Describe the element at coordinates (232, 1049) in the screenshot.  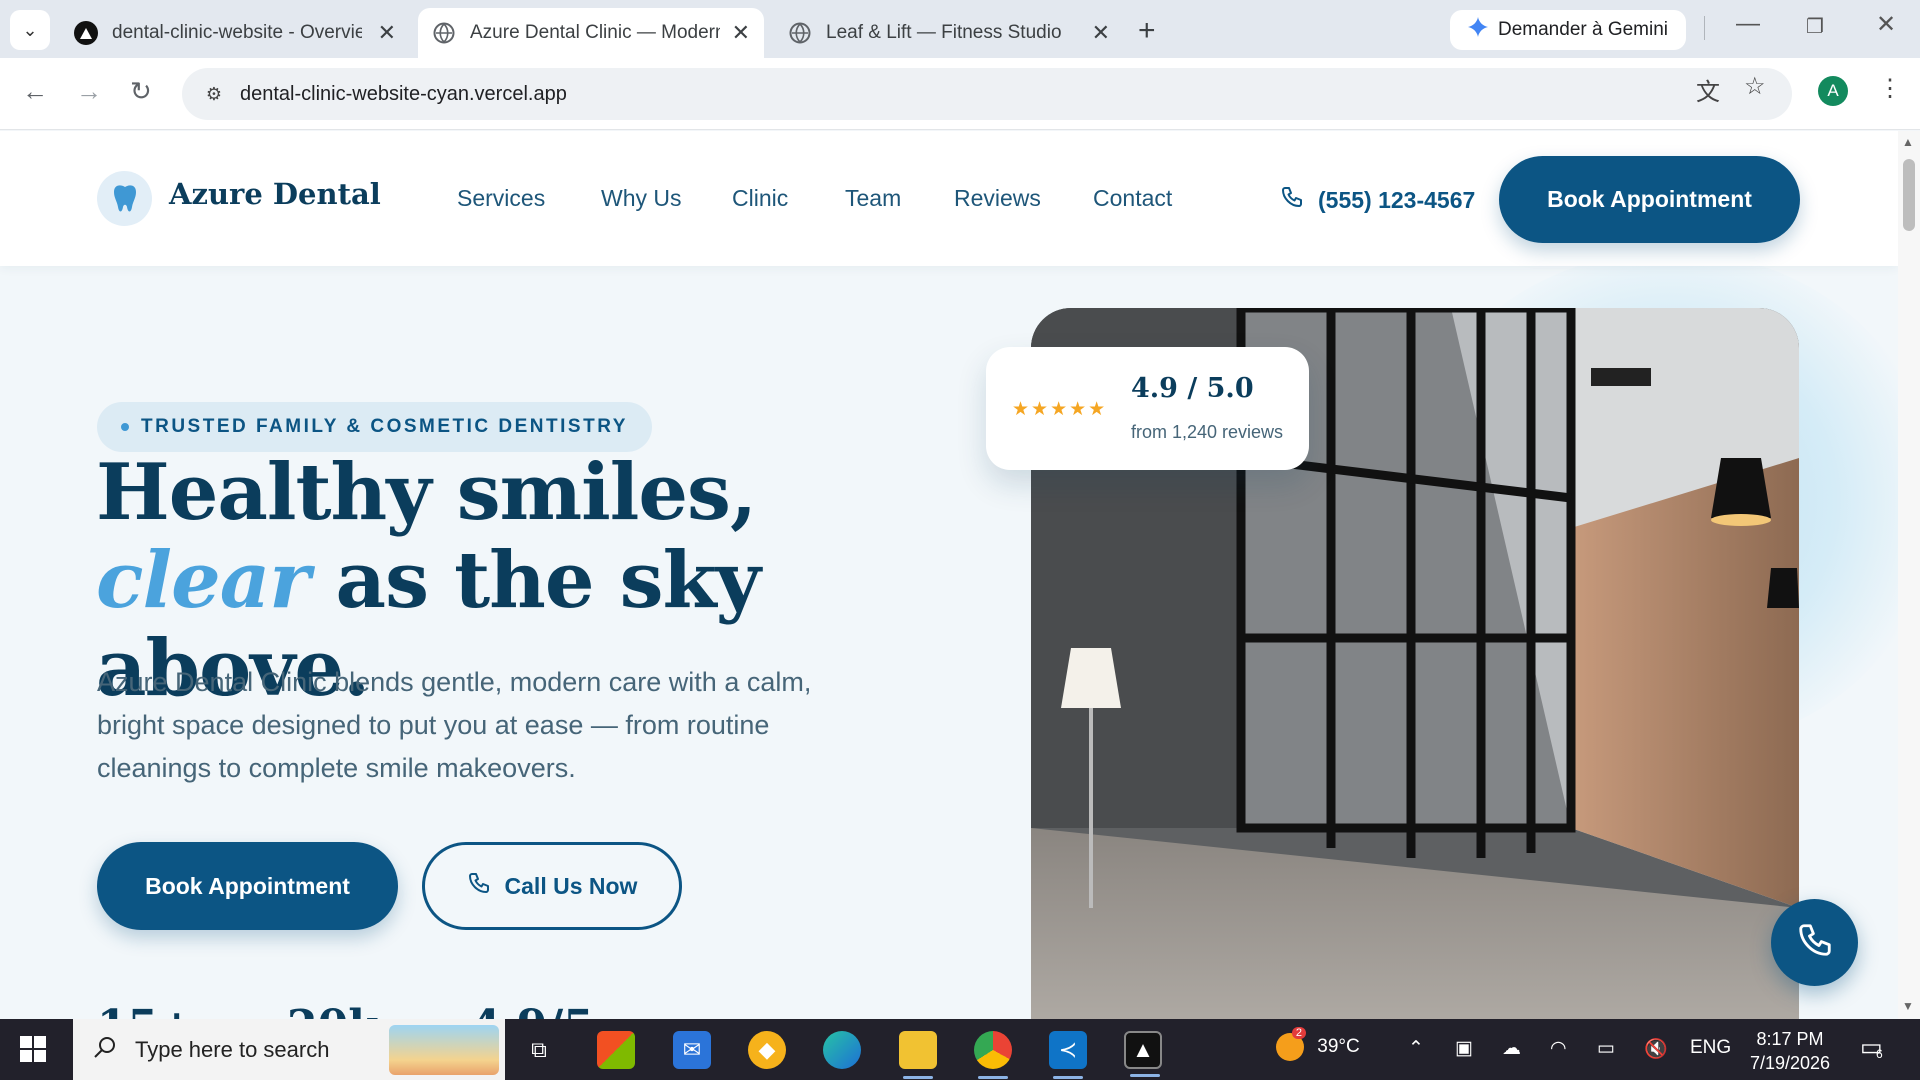
I see `taskbar-search-placeholder: Type here to search` at that location.